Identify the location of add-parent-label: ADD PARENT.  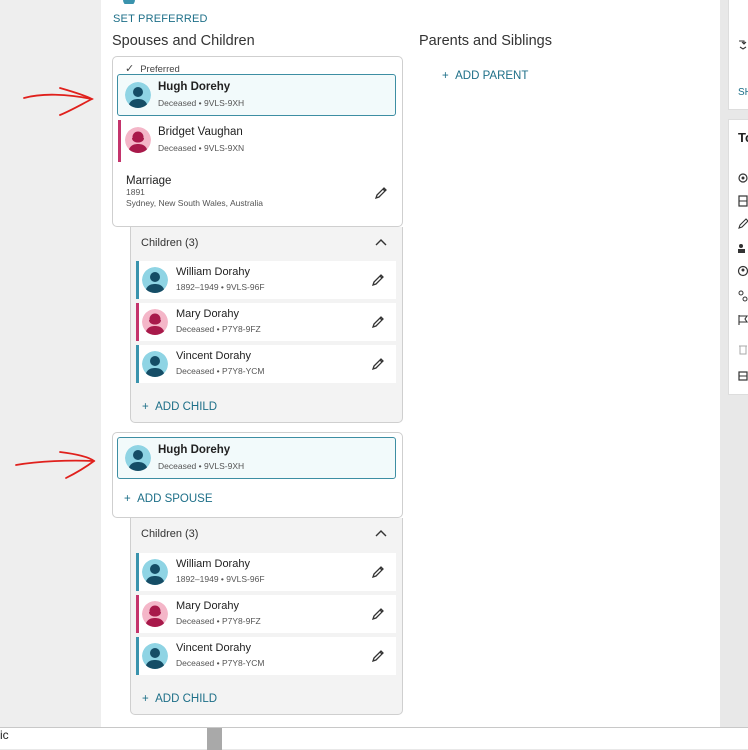
(492, 76).